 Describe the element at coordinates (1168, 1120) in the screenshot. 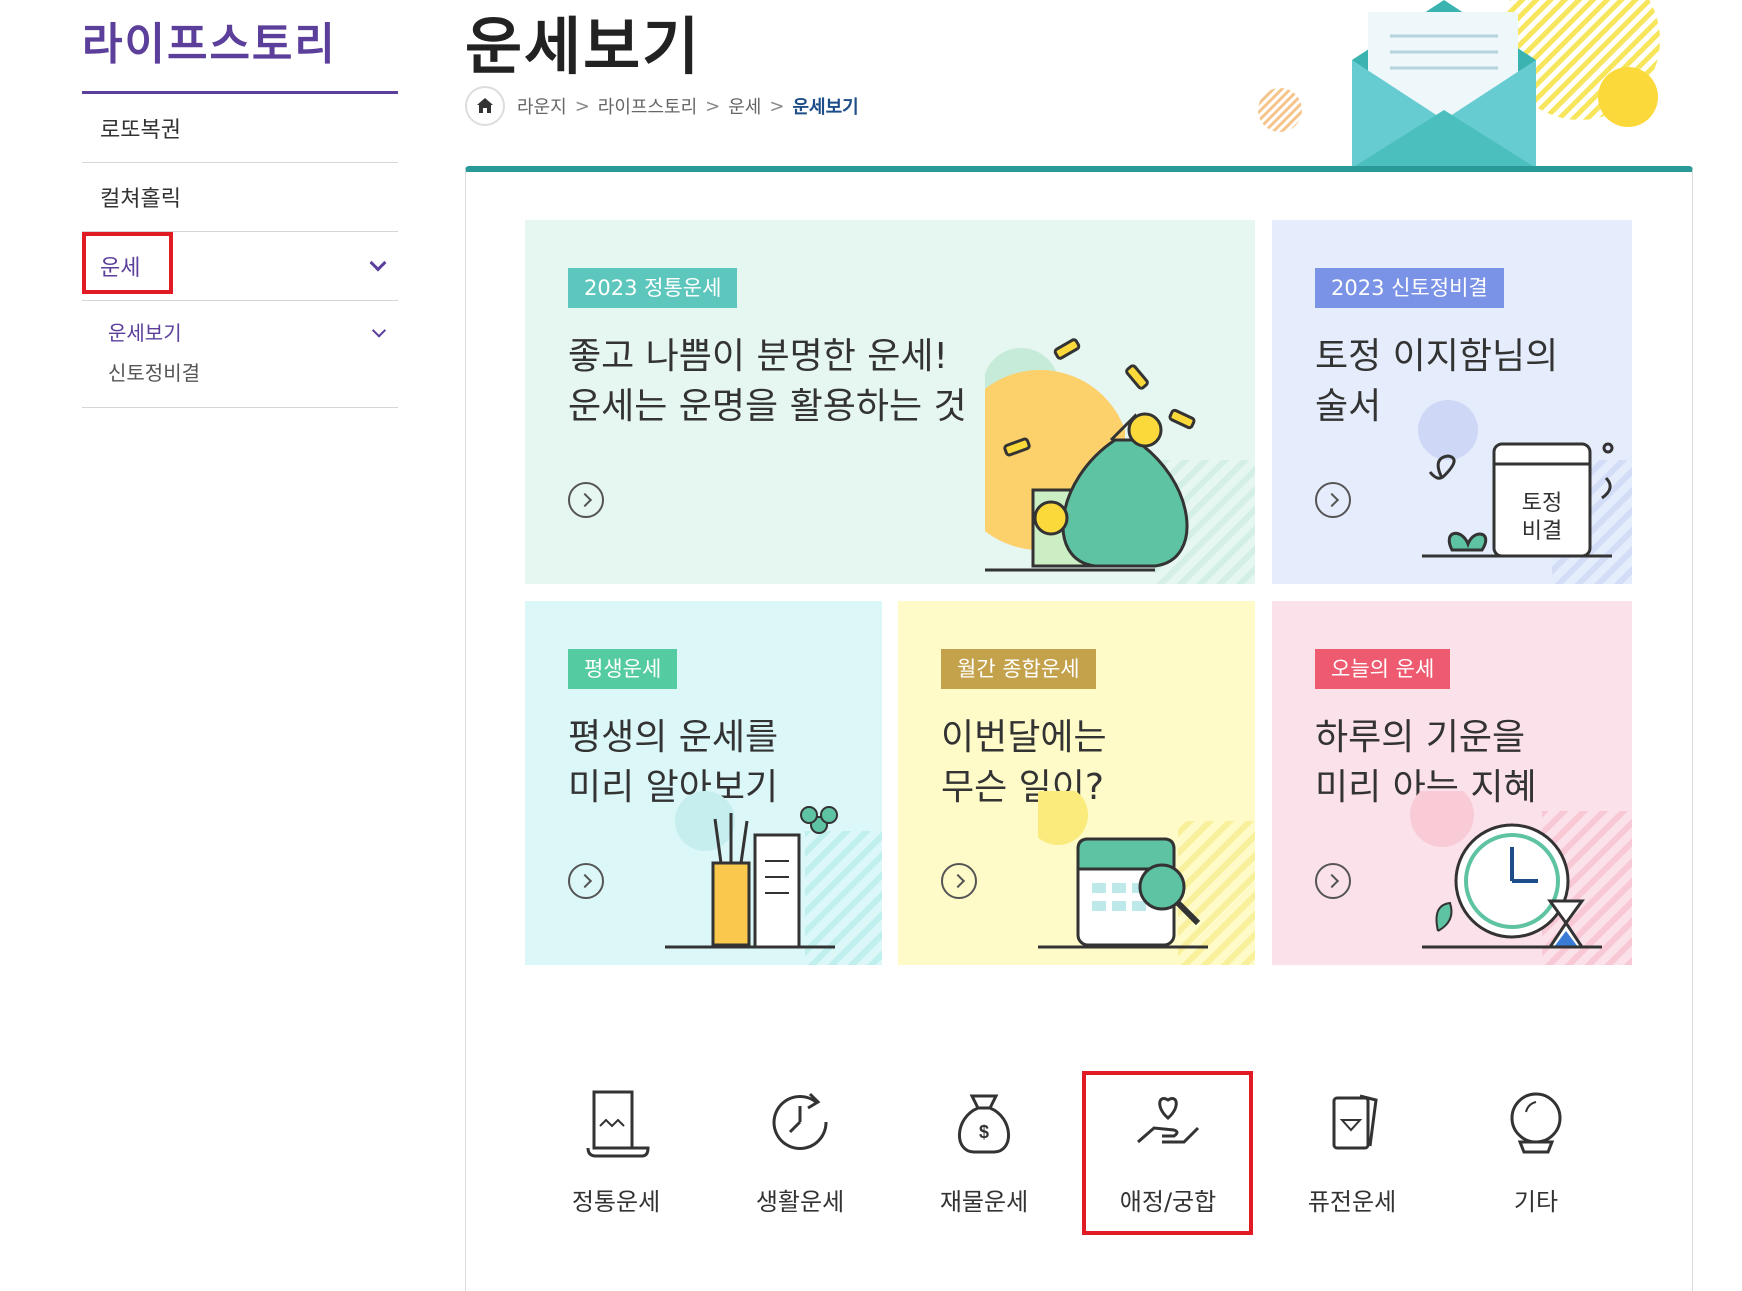

I see `heart-hand-icon` at that location.